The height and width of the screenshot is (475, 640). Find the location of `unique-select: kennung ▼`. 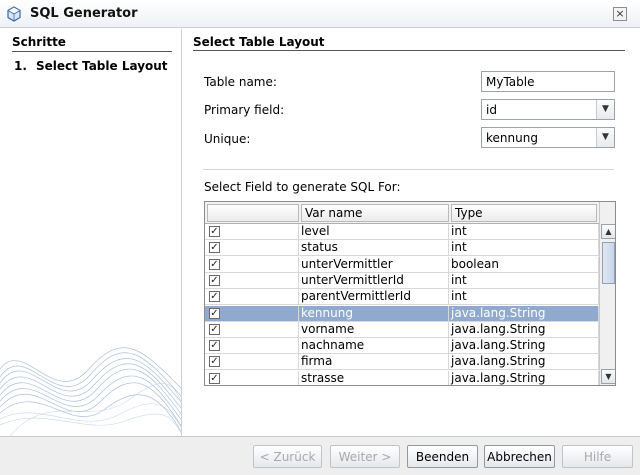

unique-select: kennung ▼ is located at coordinates (548, 137).